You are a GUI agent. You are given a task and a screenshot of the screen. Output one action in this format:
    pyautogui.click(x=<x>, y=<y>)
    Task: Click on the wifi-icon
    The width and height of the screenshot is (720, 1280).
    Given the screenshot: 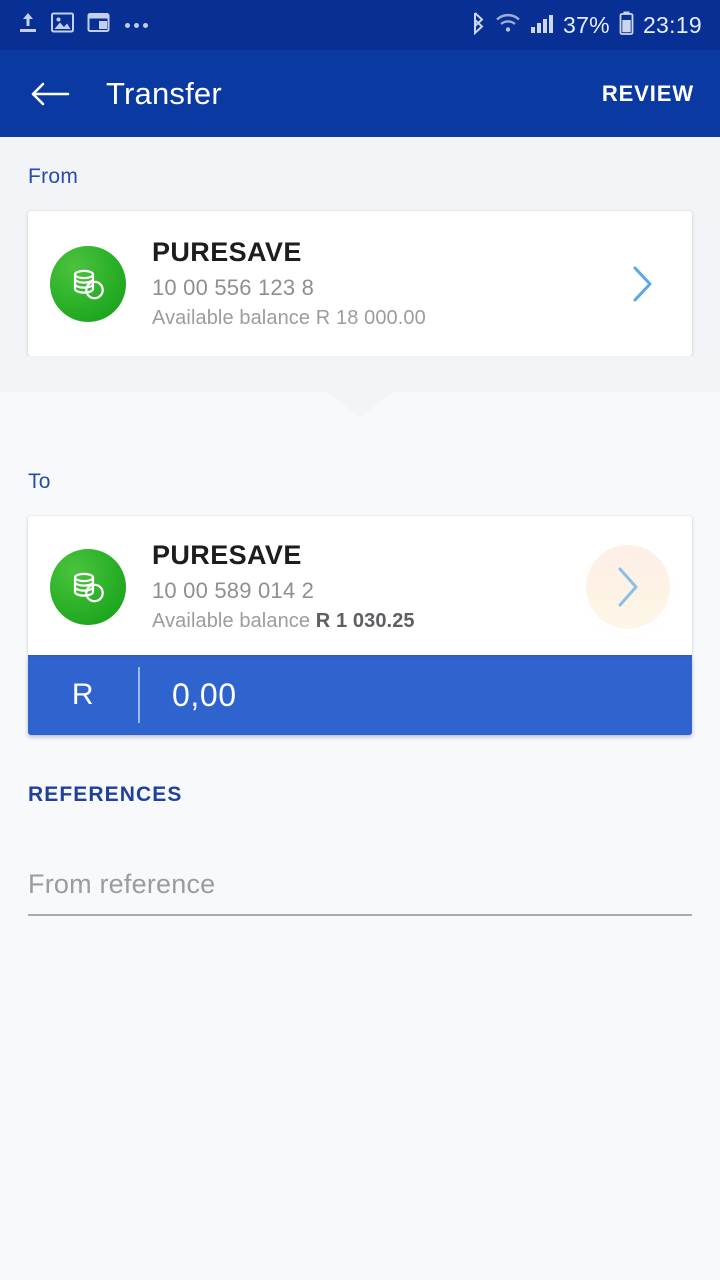 What is the action you would take?
    pyautogui.click(x=508, y=25)
    